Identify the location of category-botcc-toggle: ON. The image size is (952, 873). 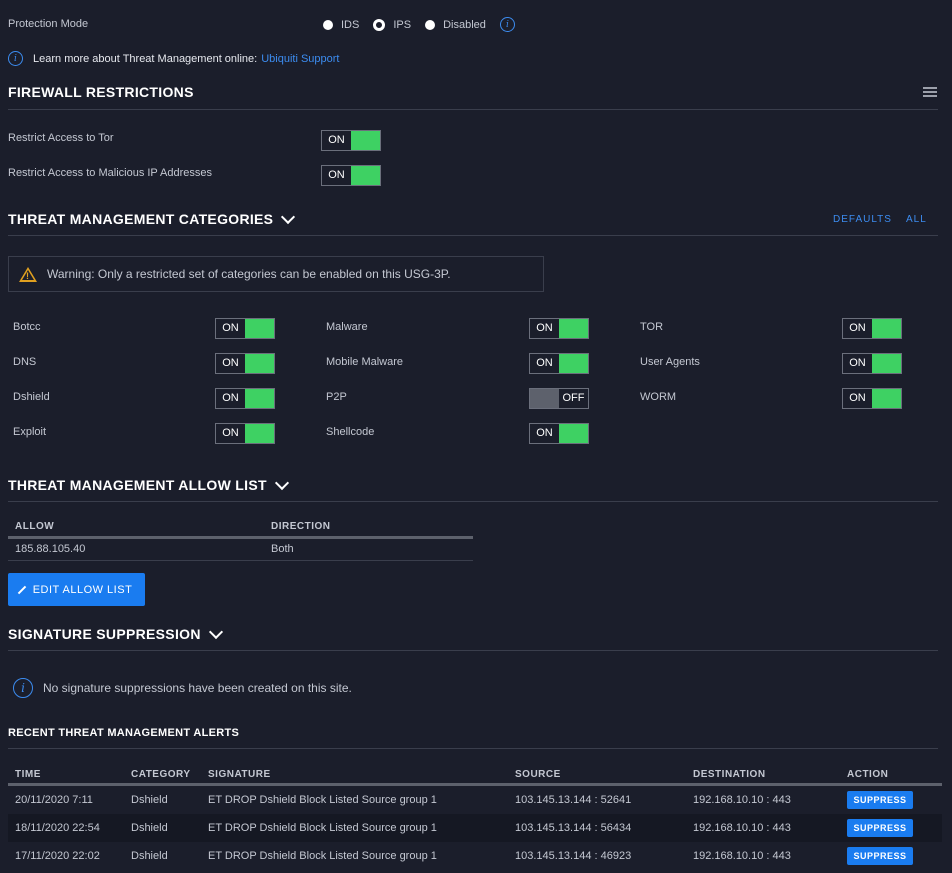
(245, 328).